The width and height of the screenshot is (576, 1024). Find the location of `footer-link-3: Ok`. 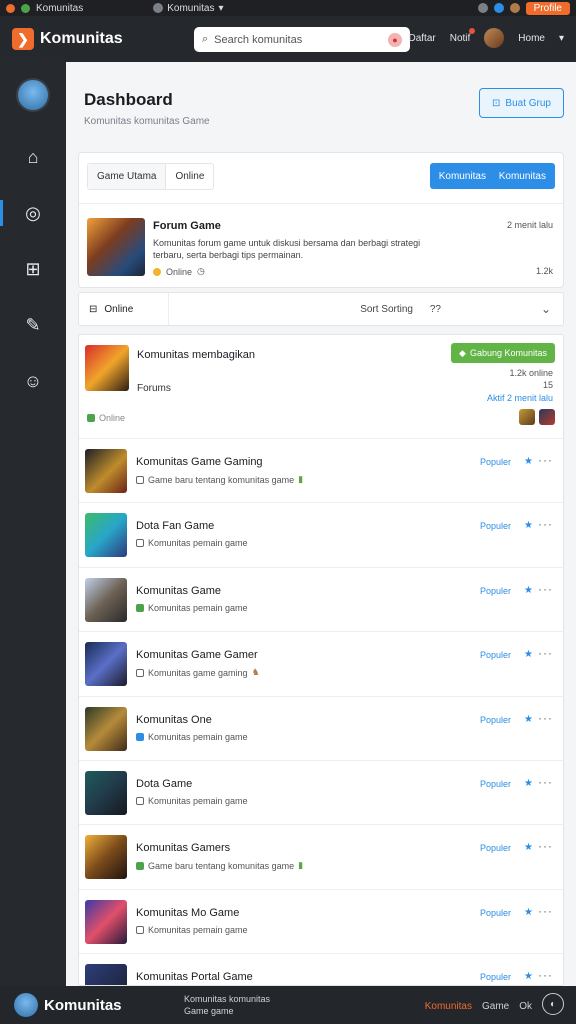

footer-link-3: Ok is located at coordinates (525, 1006).